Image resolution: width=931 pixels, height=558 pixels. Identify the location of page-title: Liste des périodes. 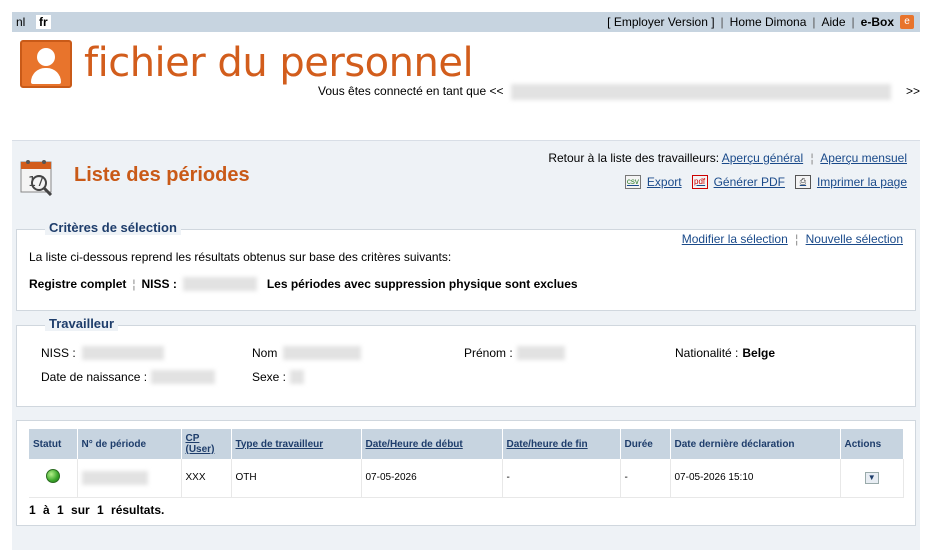
(162, 175).